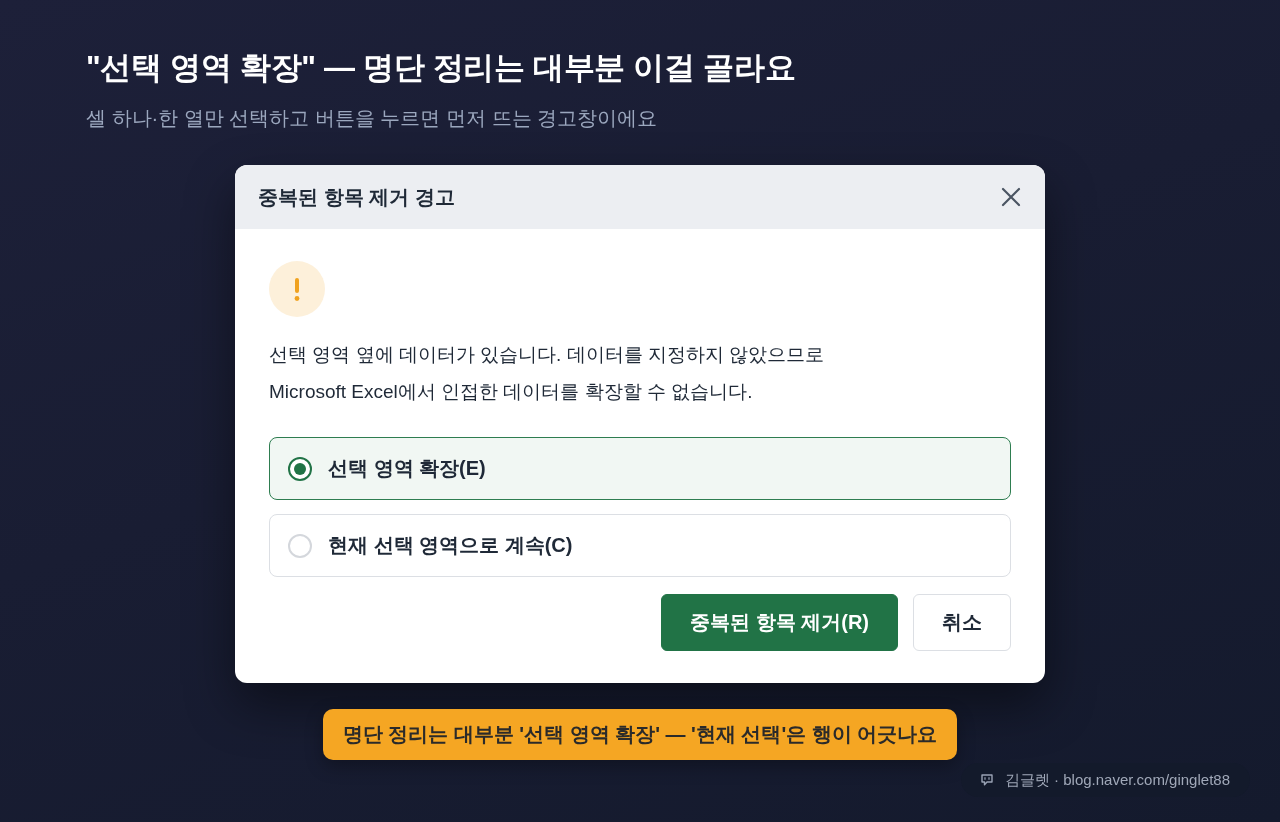 Image resolution: width=1280 pixels, height=822 pixels. I want to click on close-icon, so click(1011, 197).